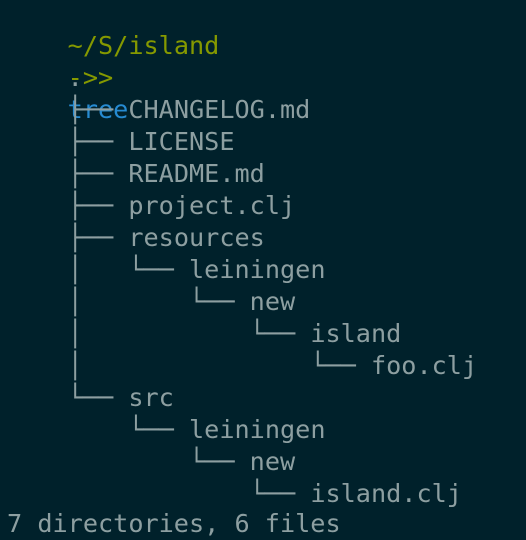 This screenshot has height=540, width=526. I want to click on tree-row: ├── resources, so click(136, 221).